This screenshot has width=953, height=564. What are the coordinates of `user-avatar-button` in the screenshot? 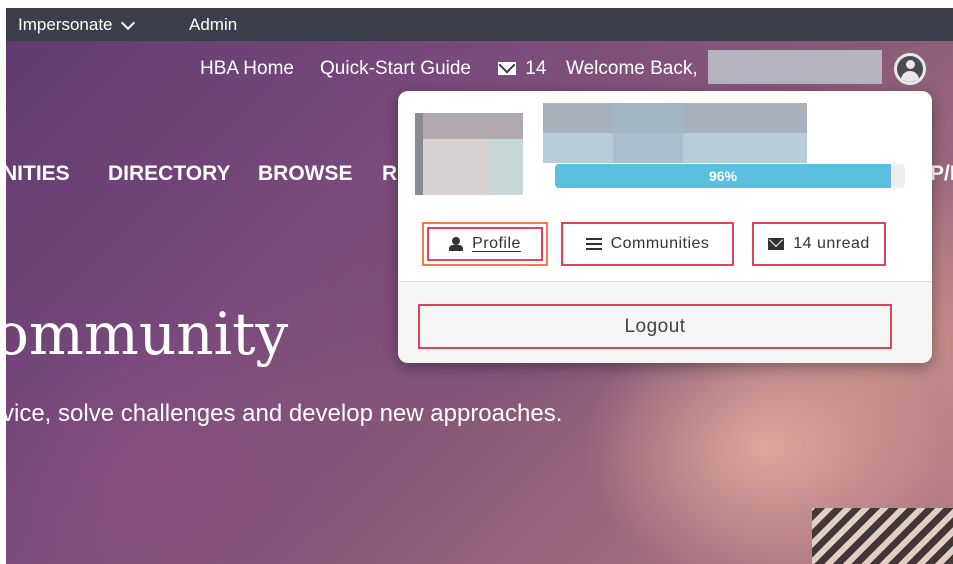 It's located at (910, 69).